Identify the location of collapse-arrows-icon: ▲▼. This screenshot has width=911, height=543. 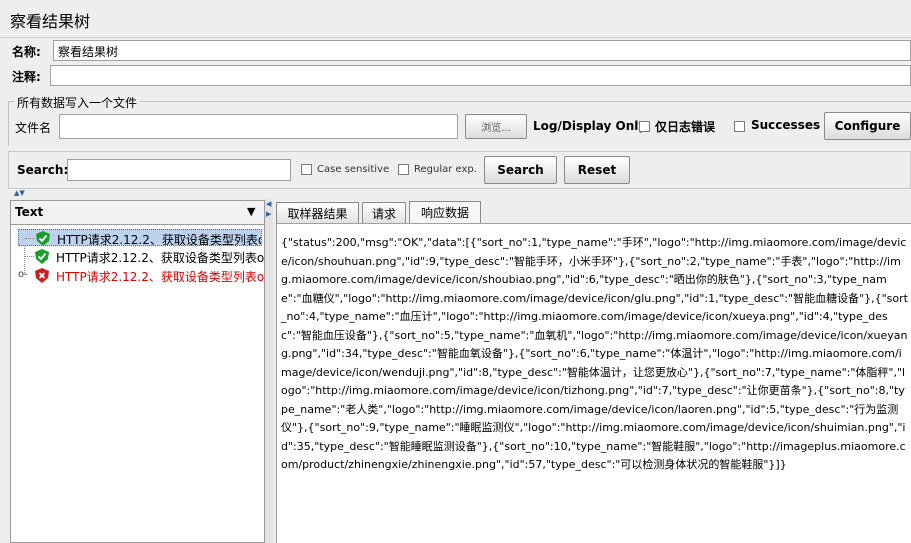
(19, 193).